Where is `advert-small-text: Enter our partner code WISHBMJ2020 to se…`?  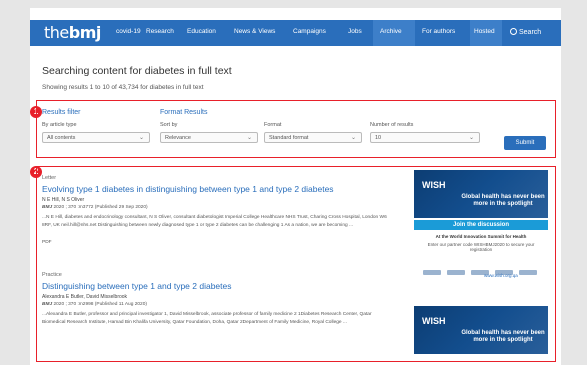 advert-small-text: Enter our partner code WISHBMJ2020 to se… is located at coordinates (481, 247).